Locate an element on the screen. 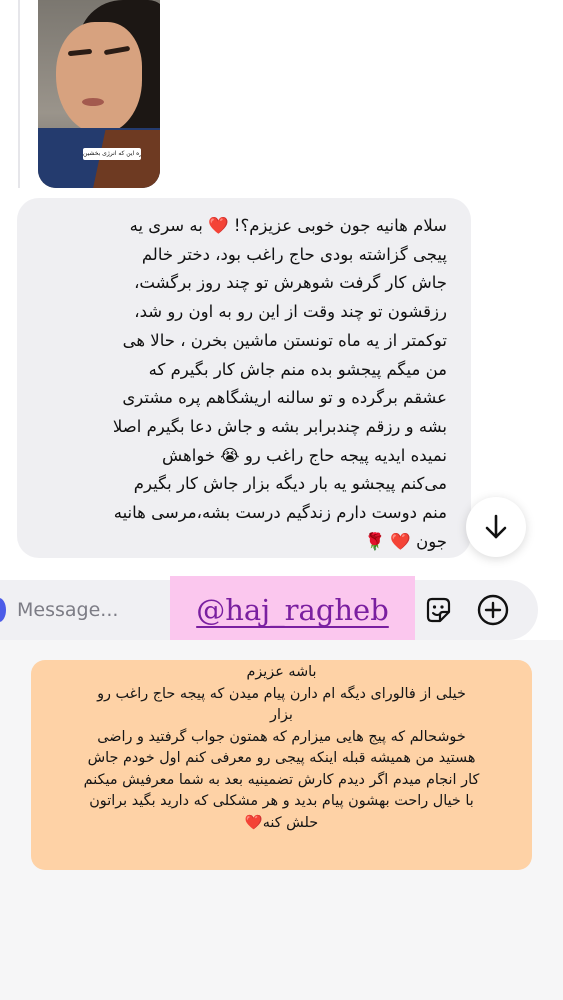  plus-circle-icon is located at coordinates (493, 610).